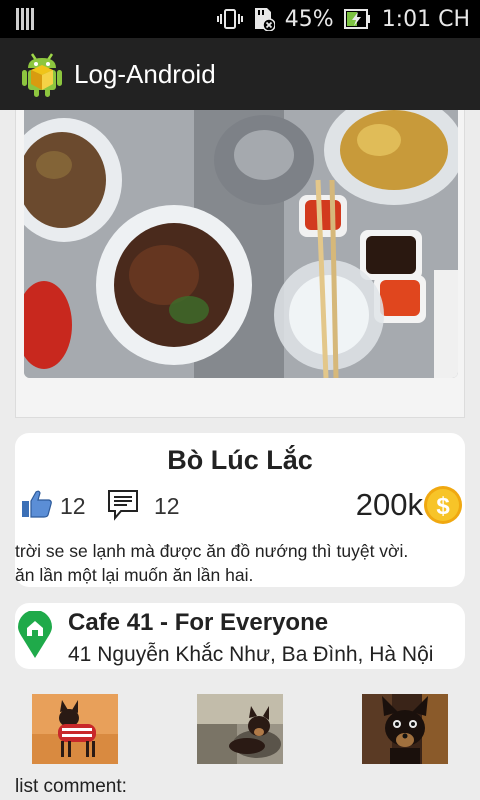 This screenshot has width=480, height=800. Describe the element at coordinates (37, 504) in the screenshot. I see `like-icon` at that location.